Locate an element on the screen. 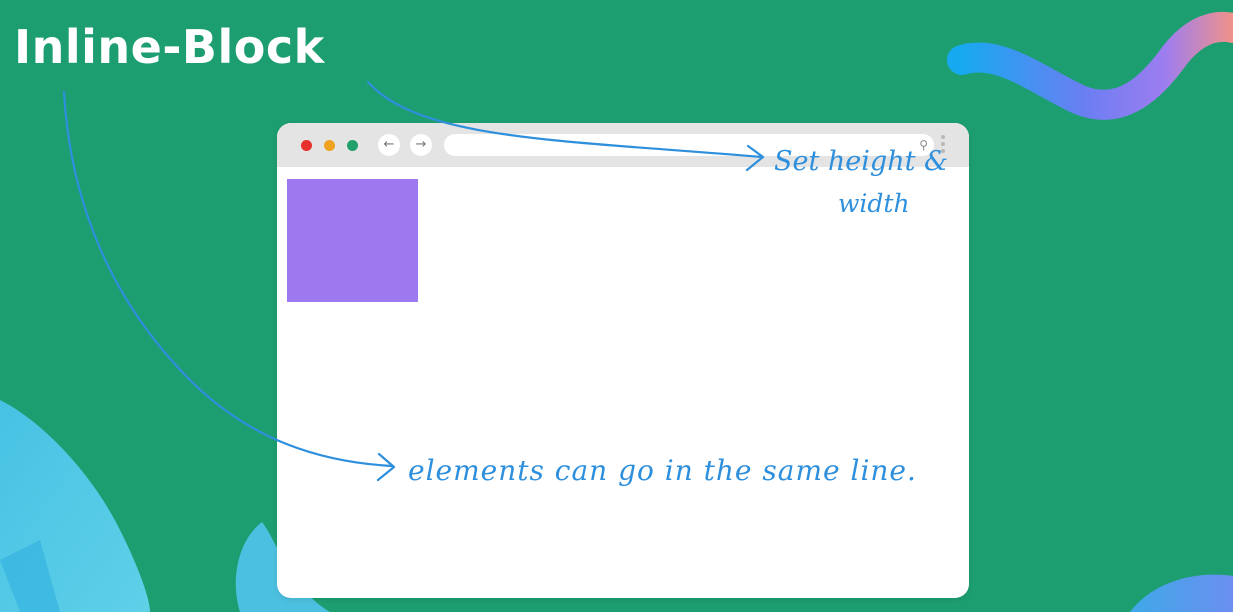 This screenshot has width=1233, height=612. annotation-set-height-width: Set height & is located at coordinates (861, 161).